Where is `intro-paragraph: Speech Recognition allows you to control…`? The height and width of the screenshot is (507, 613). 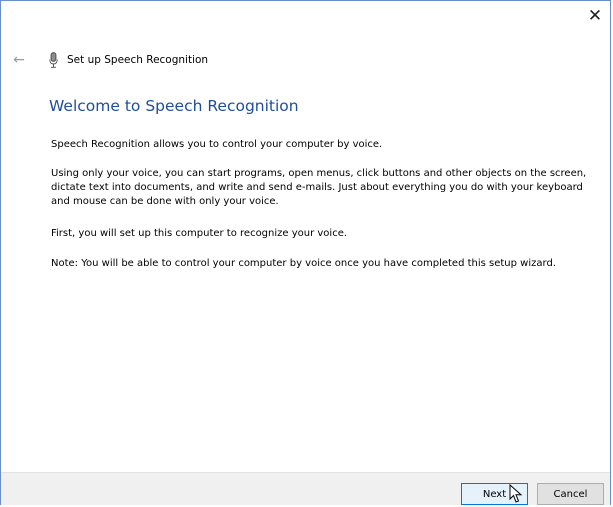 intro-paragraph: Speech Recognition allows you to control… is located at coordinates (217, 144).